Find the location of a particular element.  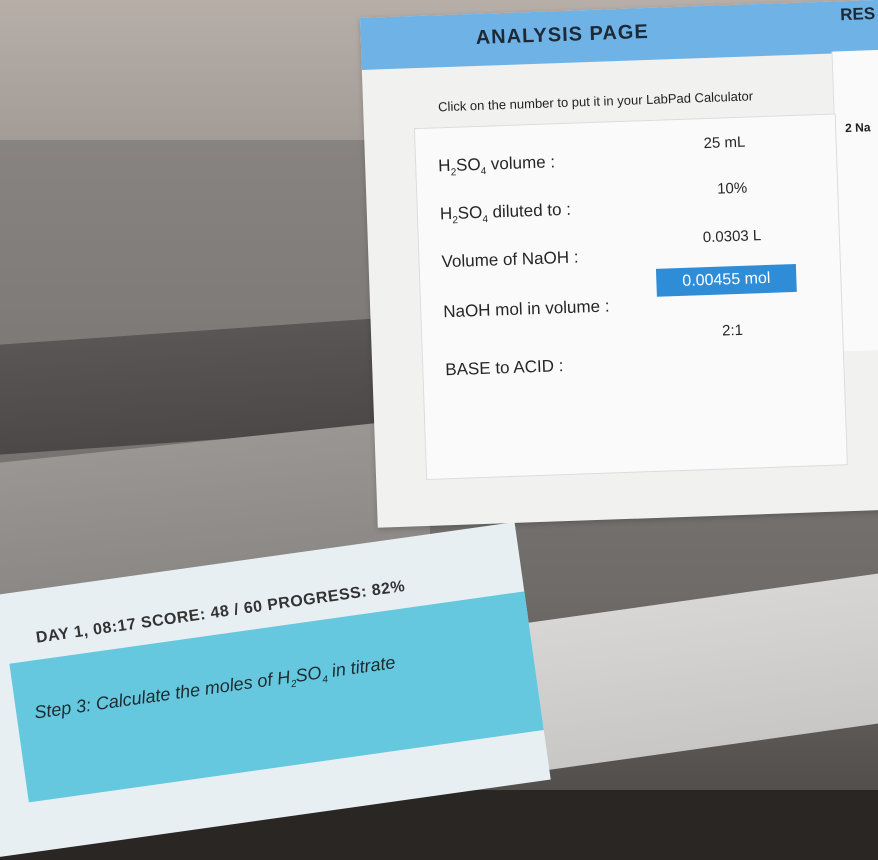

naoh-mol-label: NaOH mol in volume : is located at coordinates (526, 309).